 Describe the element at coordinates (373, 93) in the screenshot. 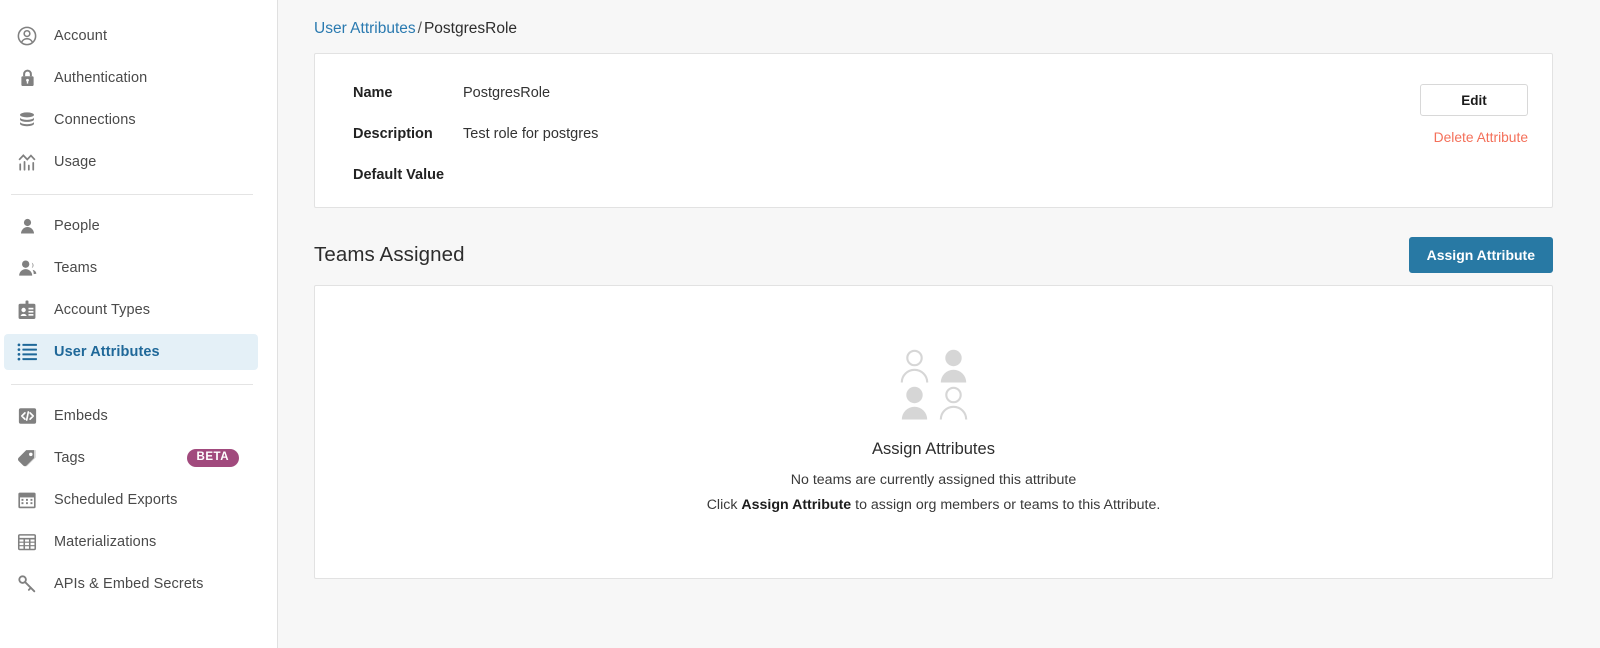

I see `detail-row-label: Name` at that location.